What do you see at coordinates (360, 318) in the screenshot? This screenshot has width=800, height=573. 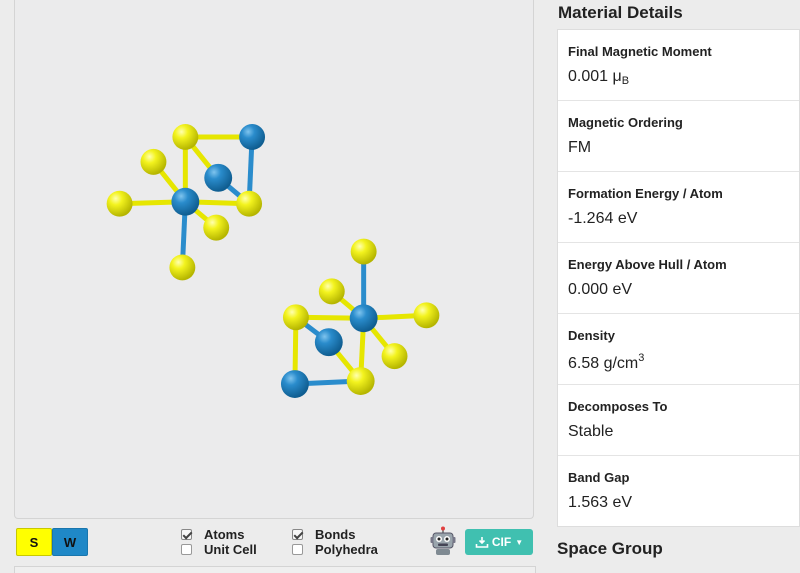 I see `cluster-lower` at bounding box center [360, 318].